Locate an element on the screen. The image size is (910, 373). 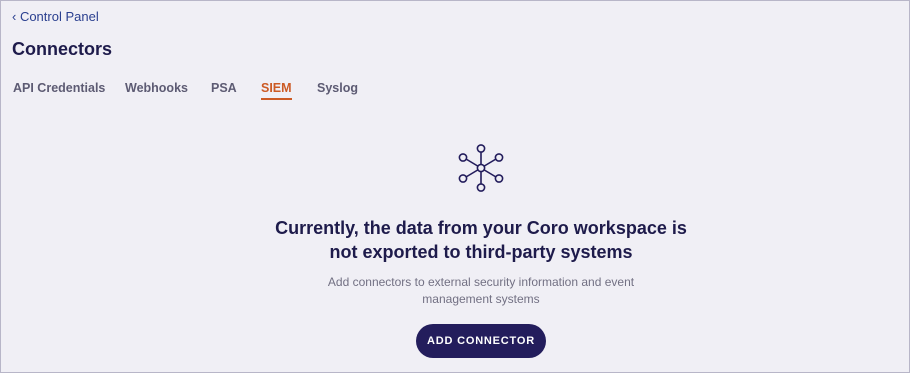
tab-syslog: Syslog is located at coordinates (337, 90).